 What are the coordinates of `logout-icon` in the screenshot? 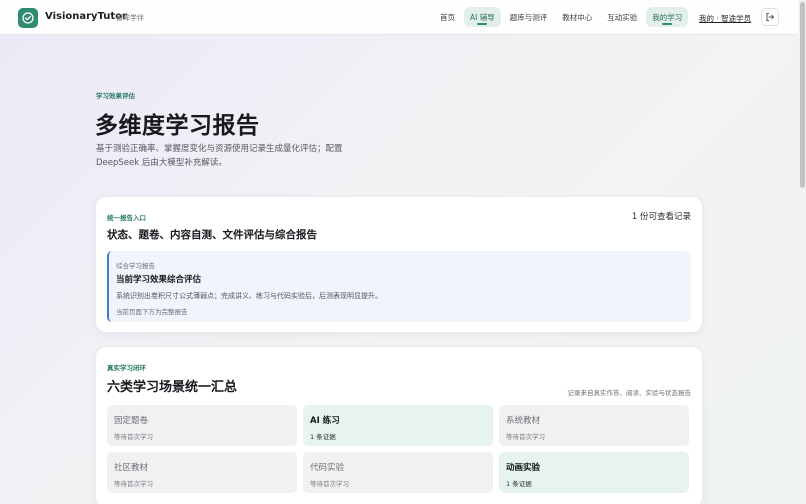 It's located at (770, 17).